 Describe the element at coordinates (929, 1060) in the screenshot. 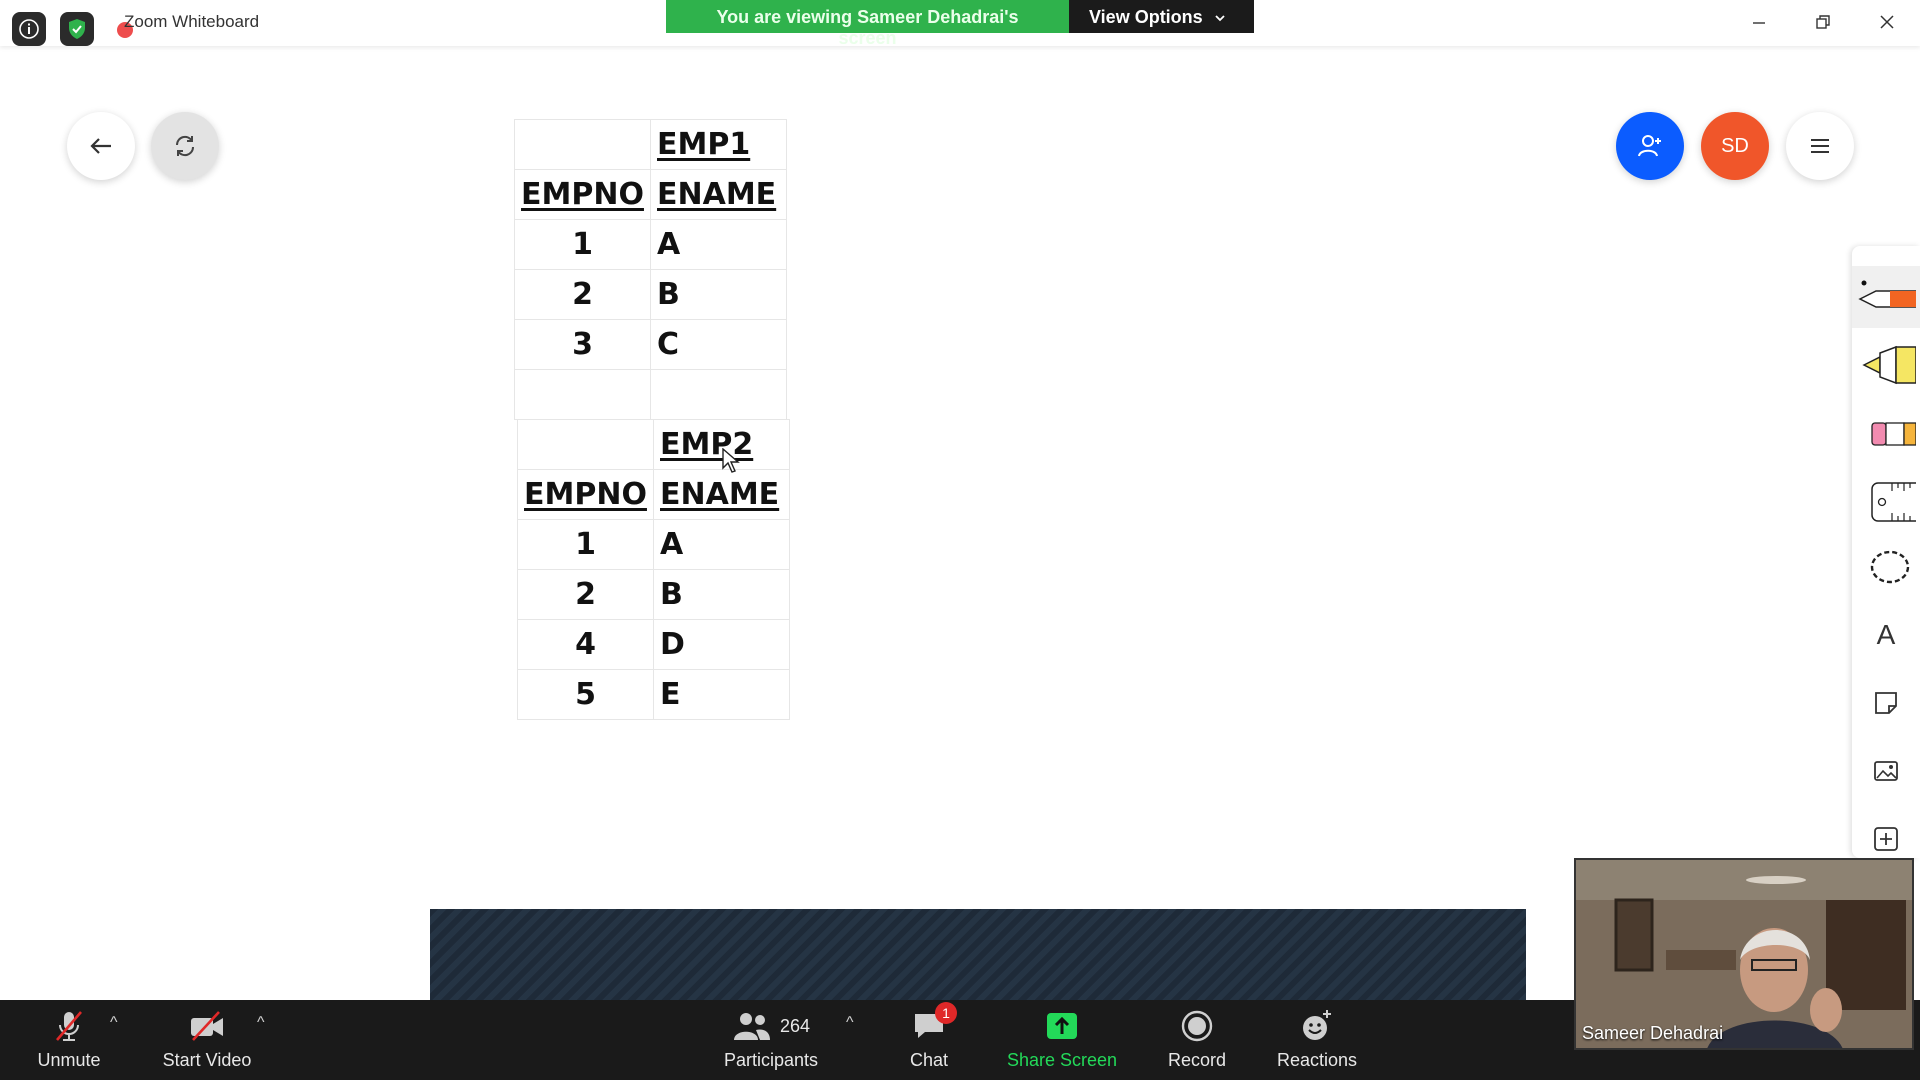

I see `chat-label: Chat` at that location.